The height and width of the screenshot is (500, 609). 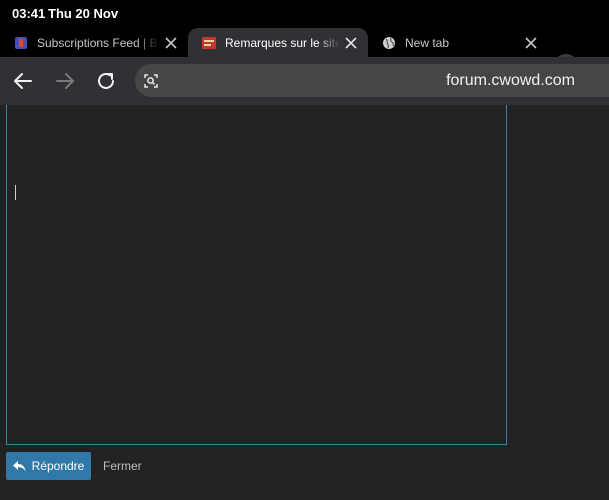 I want to click on lens-icon, so click(x=151, y=81).